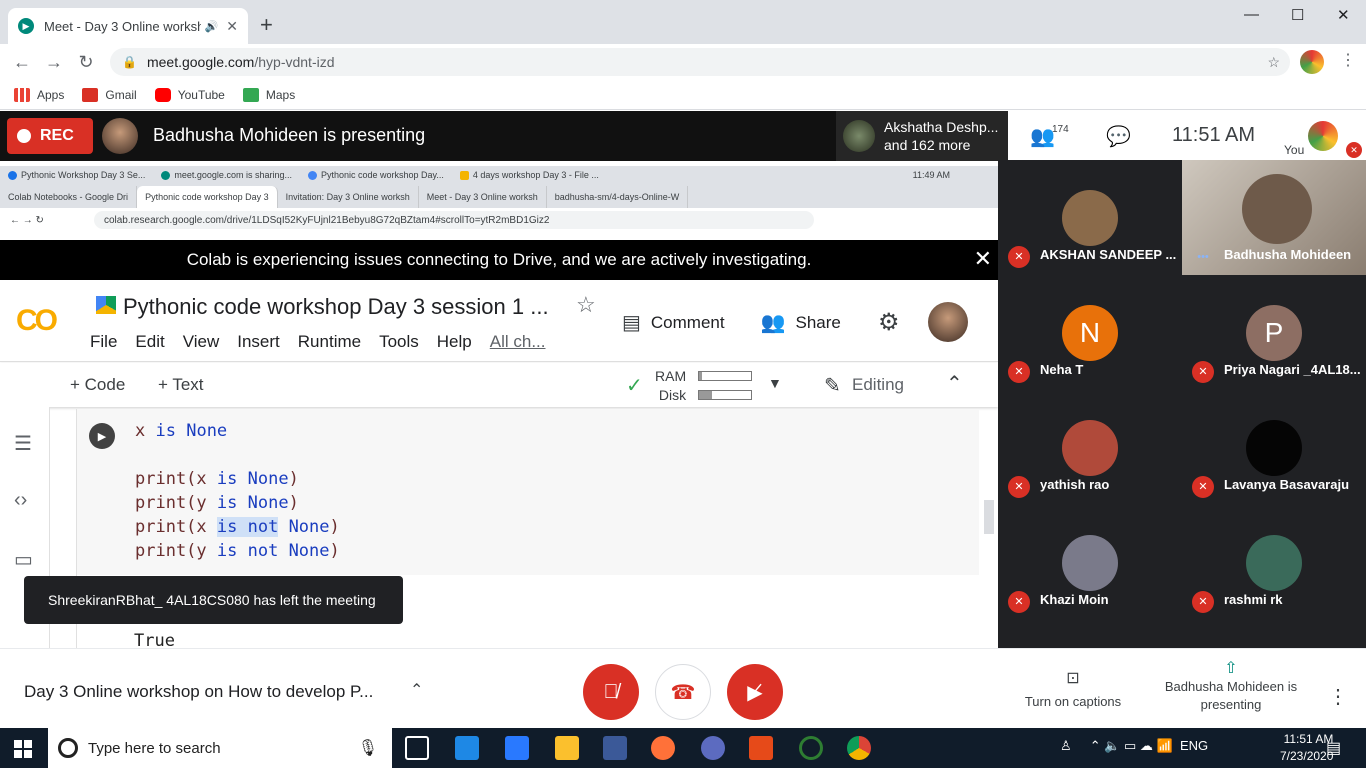 This screenshot has height=768, width=1366. I want to click on minimize-button: —, so click(1251, 14).